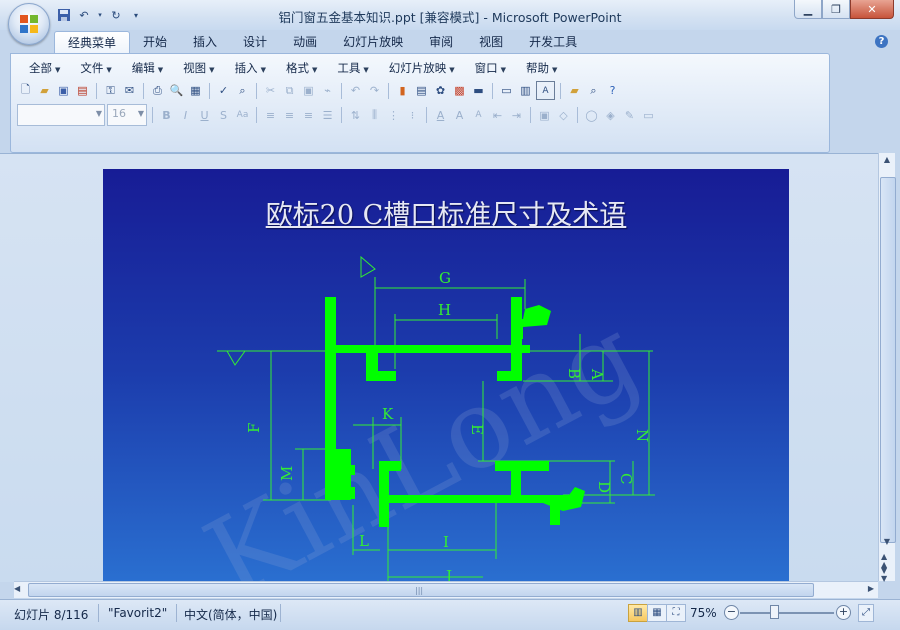 This screenshot has width=900, height=630. I want to click on shapes-icon: ◇, so click(563, 115).